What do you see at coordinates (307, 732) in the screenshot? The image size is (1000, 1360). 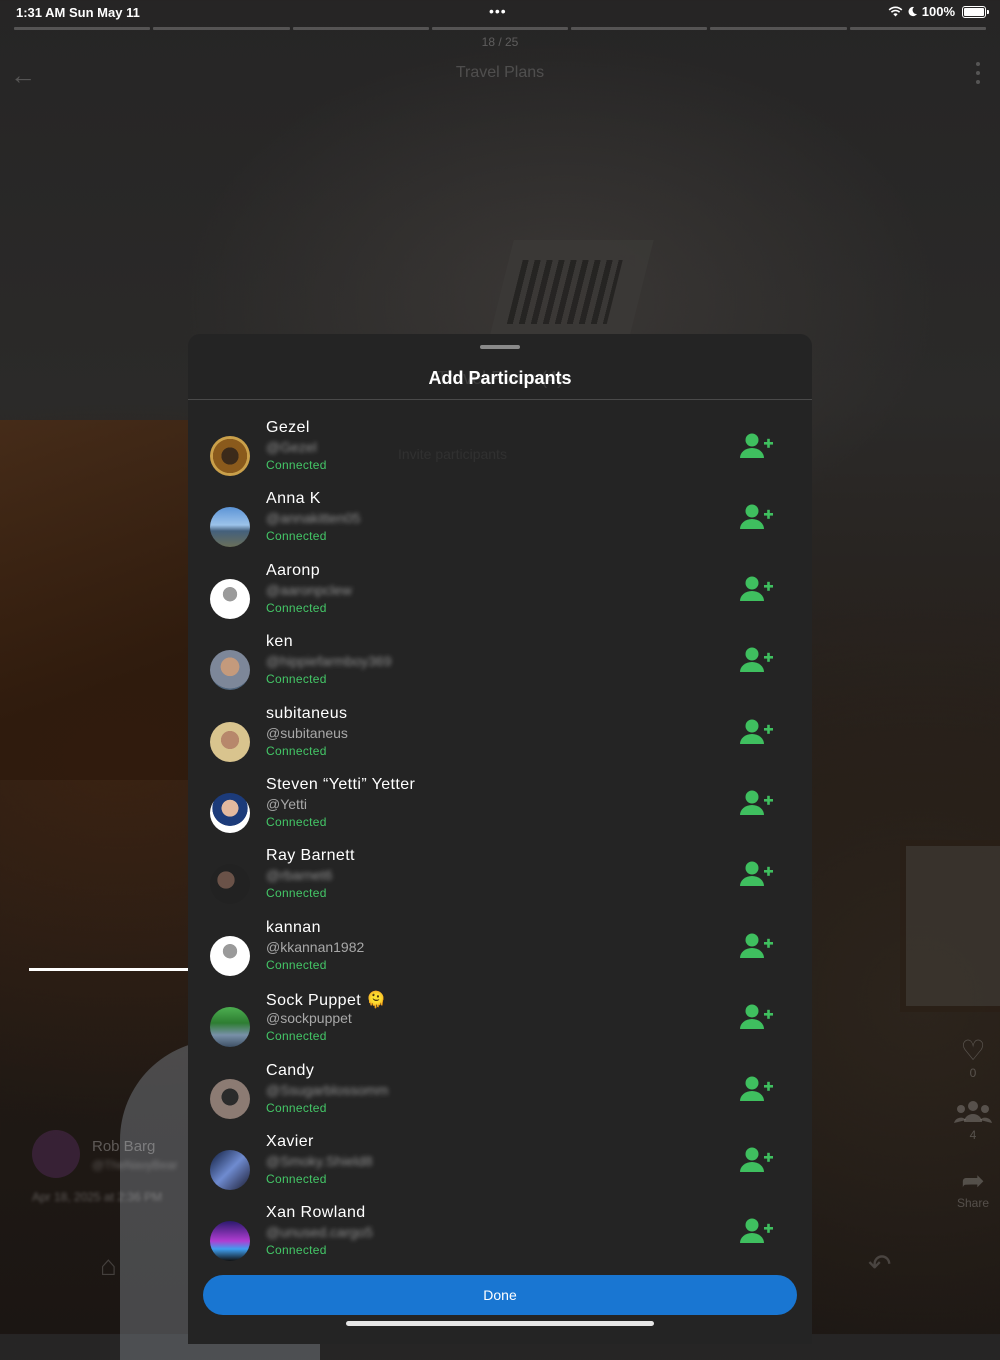 I see `participant-handle: @subitaneus` at bounding box center [307, 732].